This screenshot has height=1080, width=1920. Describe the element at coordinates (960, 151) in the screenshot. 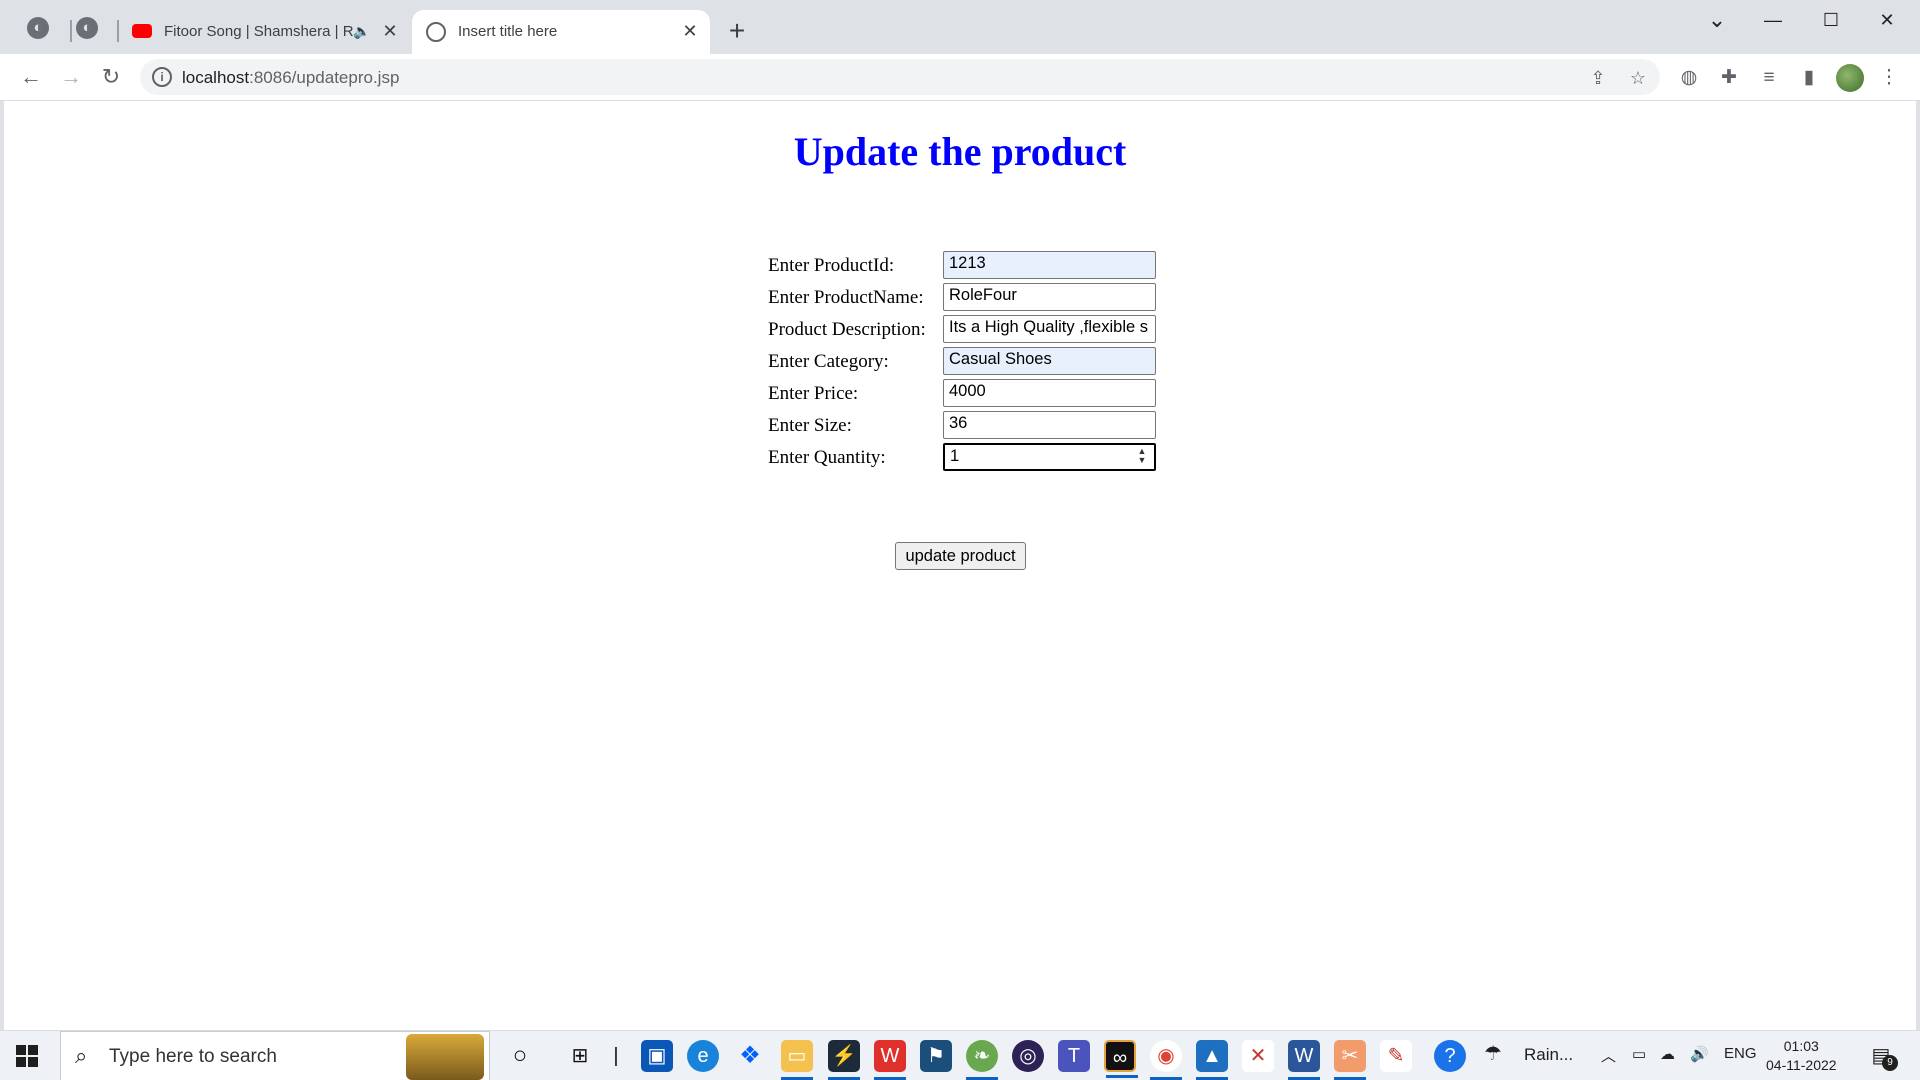

I see `page-title: Update the product` at that location.